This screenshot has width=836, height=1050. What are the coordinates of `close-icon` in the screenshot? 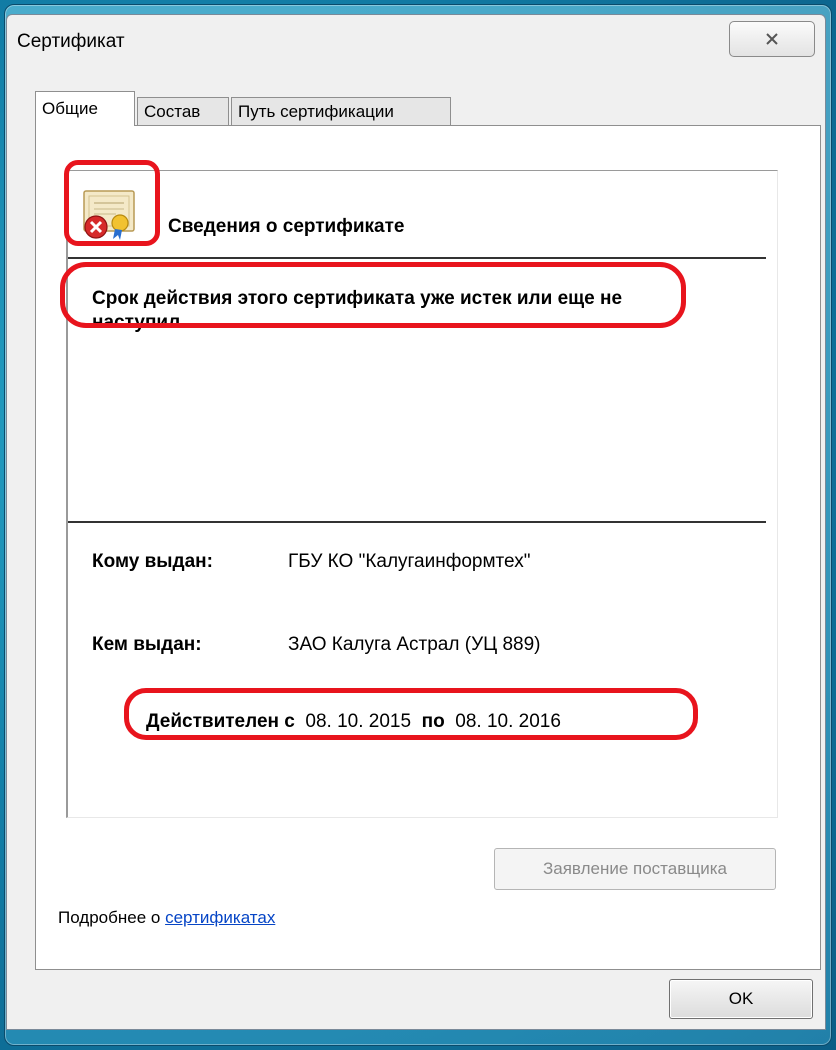 It's located at (772, 39).